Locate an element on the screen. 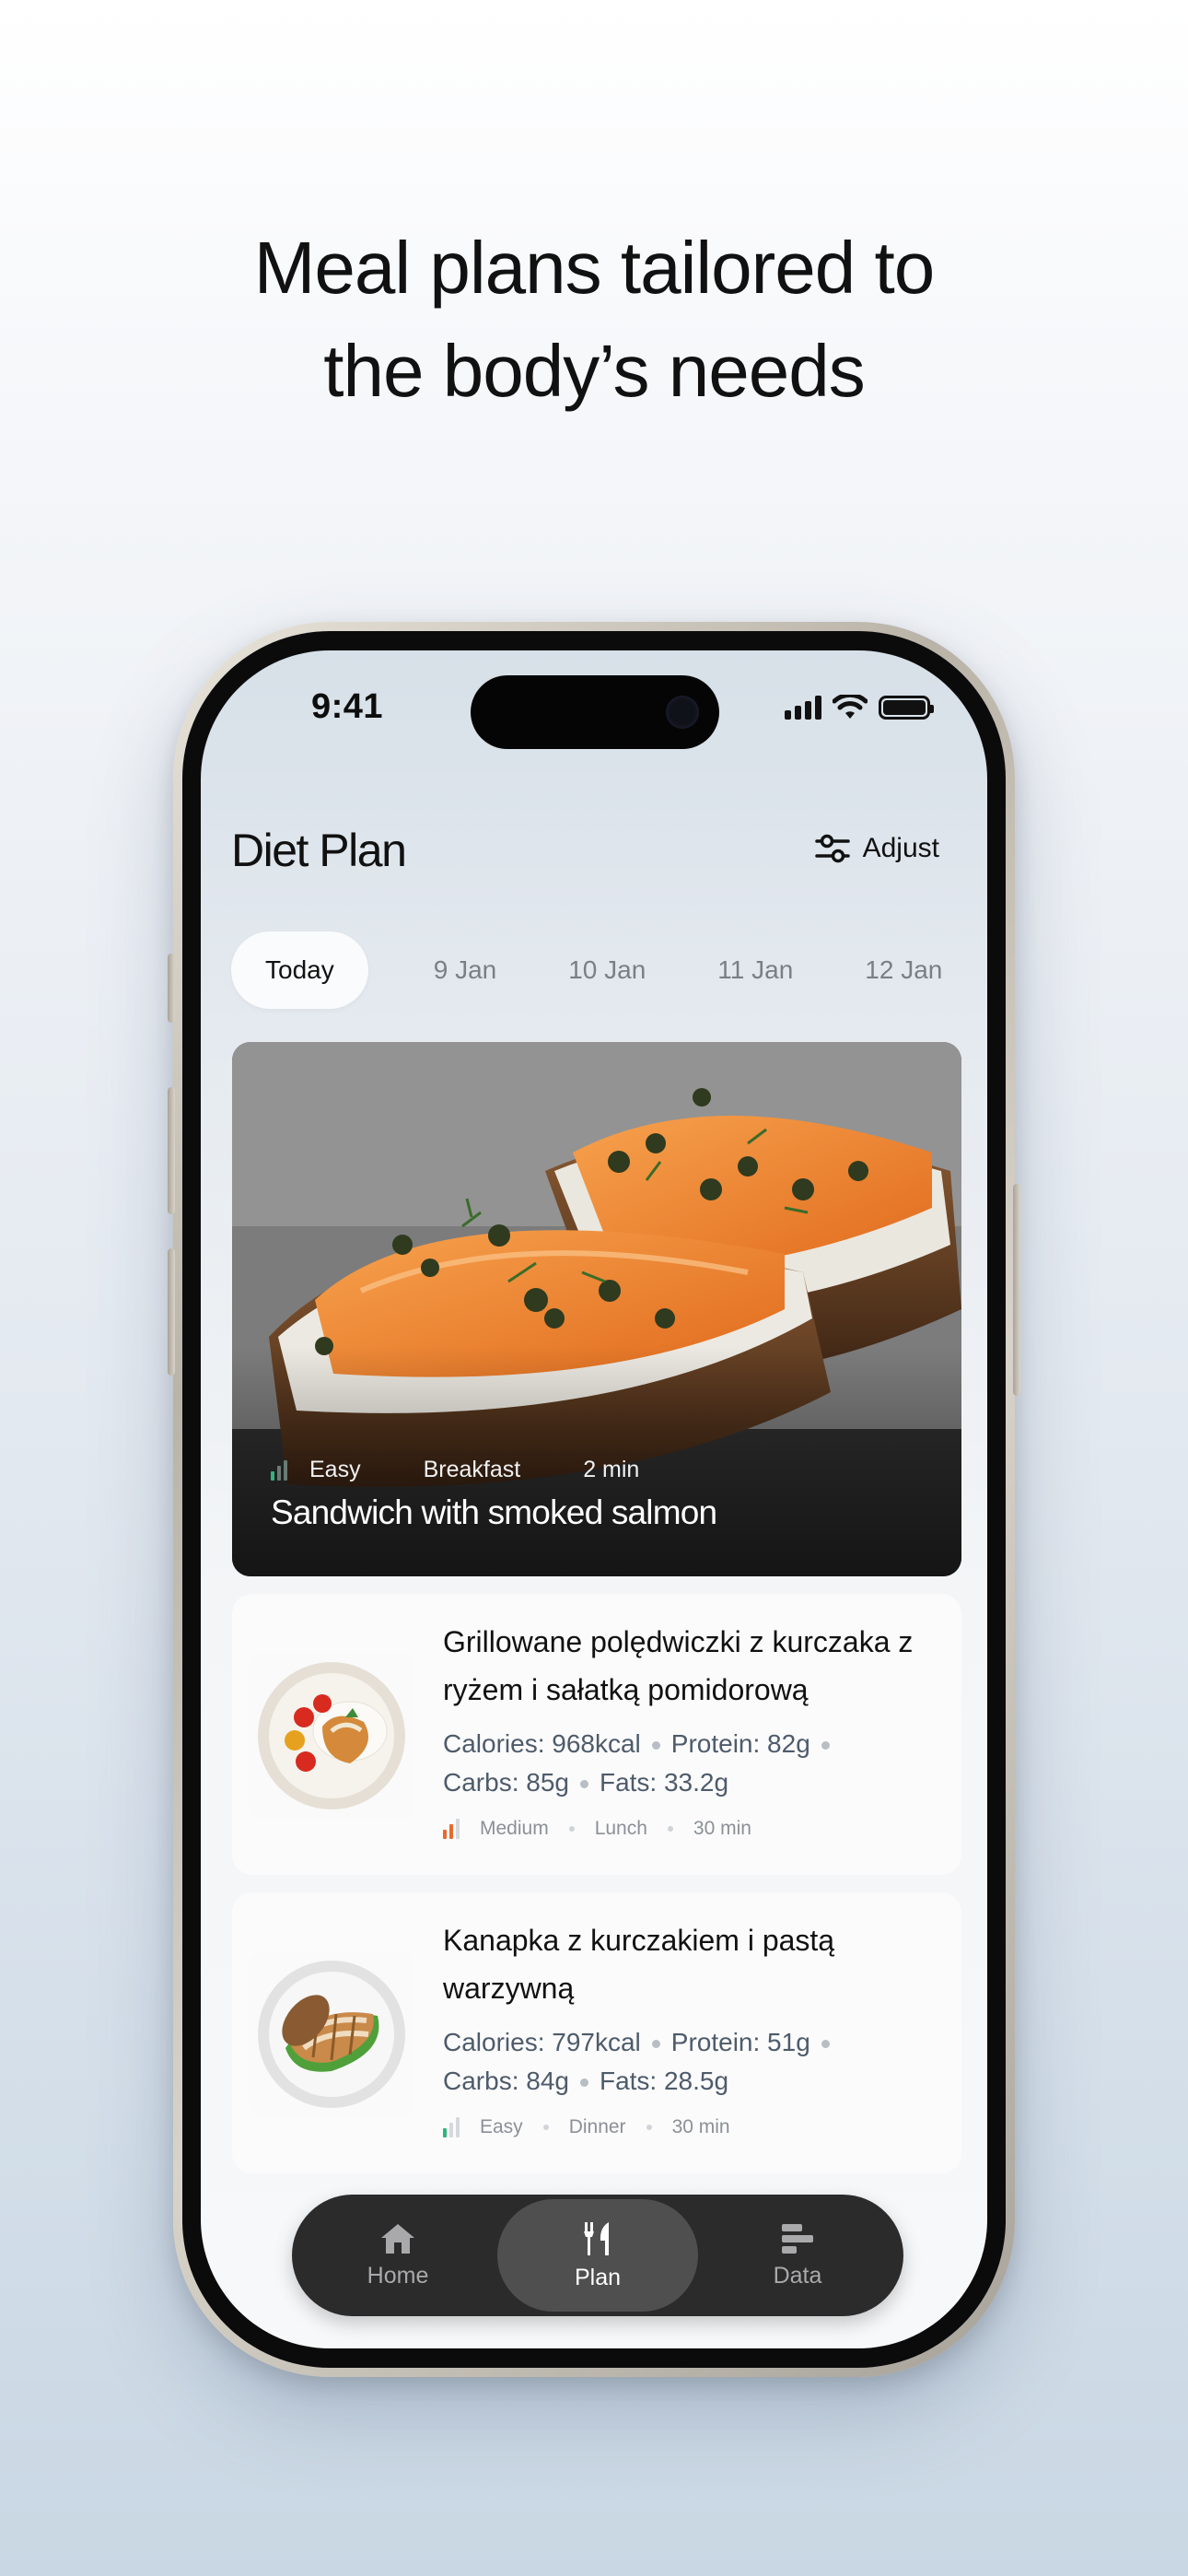 The height and width of the screenshot is (2576, 1188). tab-plan: Plan is located at coordinates (597, 2255).